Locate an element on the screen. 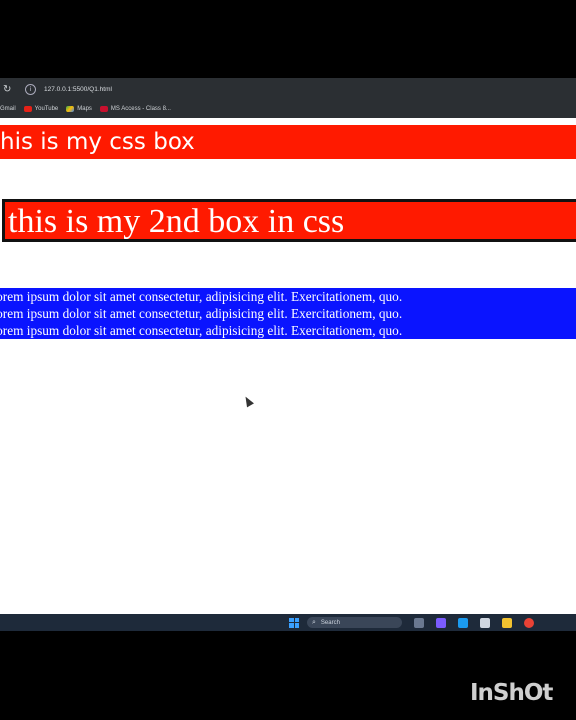  css-box-2: this is my 2nd box in css is located at coordinates (289, 220).